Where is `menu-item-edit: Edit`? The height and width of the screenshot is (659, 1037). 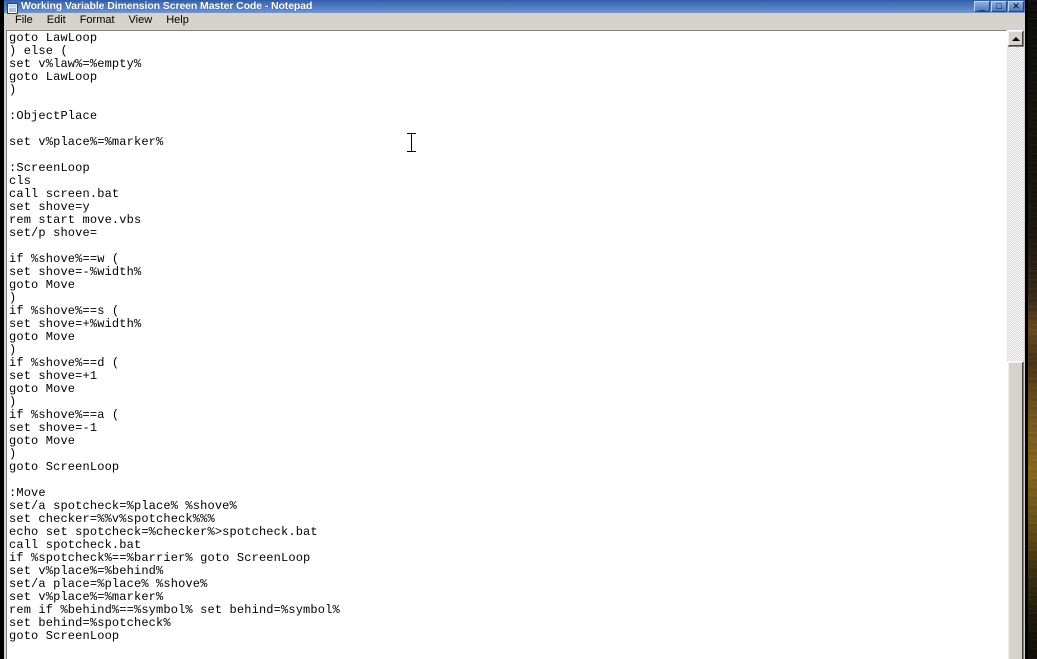 menu-item-edit: Edit is located at coordinates (56, 21).